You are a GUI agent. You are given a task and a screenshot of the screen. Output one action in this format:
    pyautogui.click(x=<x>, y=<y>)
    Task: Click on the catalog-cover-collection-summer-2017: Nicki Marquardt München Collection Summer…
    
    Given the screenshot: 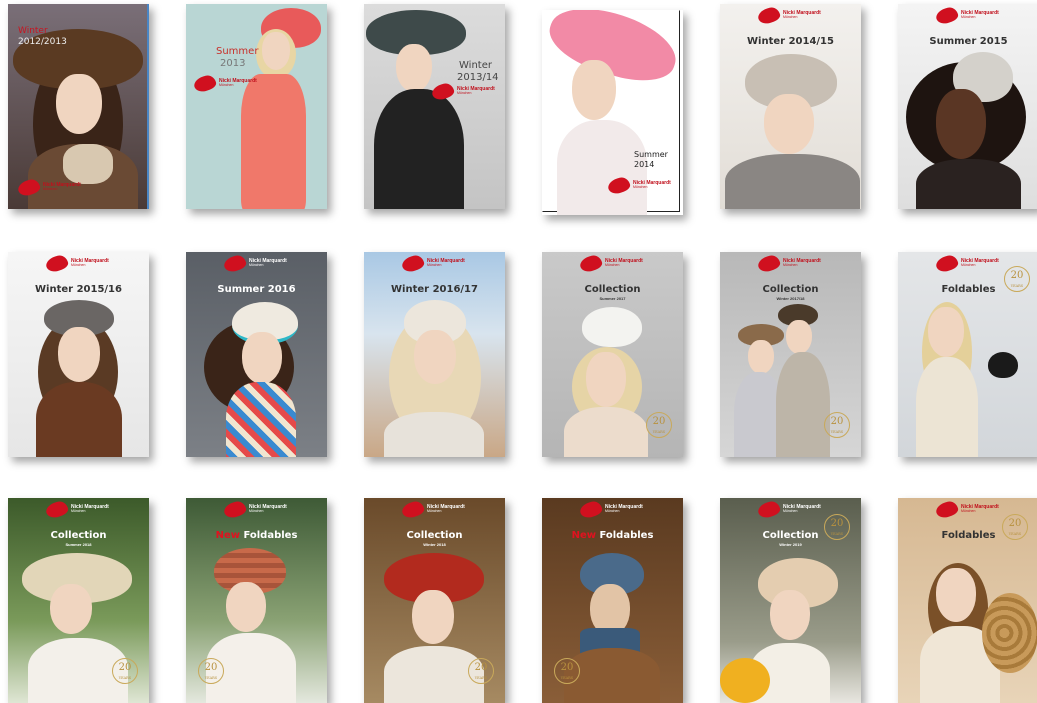 What is the action you would take?
    pyautogui.click(x=612, y=354)
    